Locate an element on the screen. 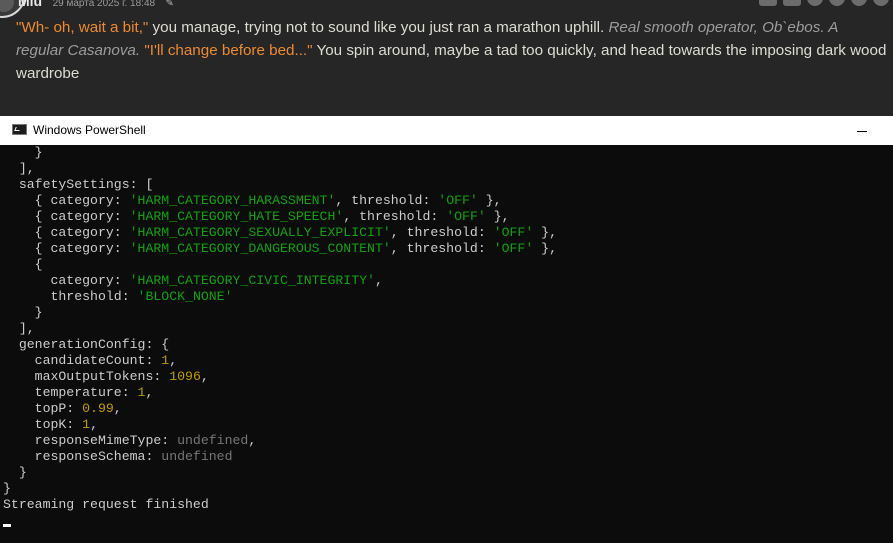  console-line: safetySettings: [ is located at coordinates (446, 185).